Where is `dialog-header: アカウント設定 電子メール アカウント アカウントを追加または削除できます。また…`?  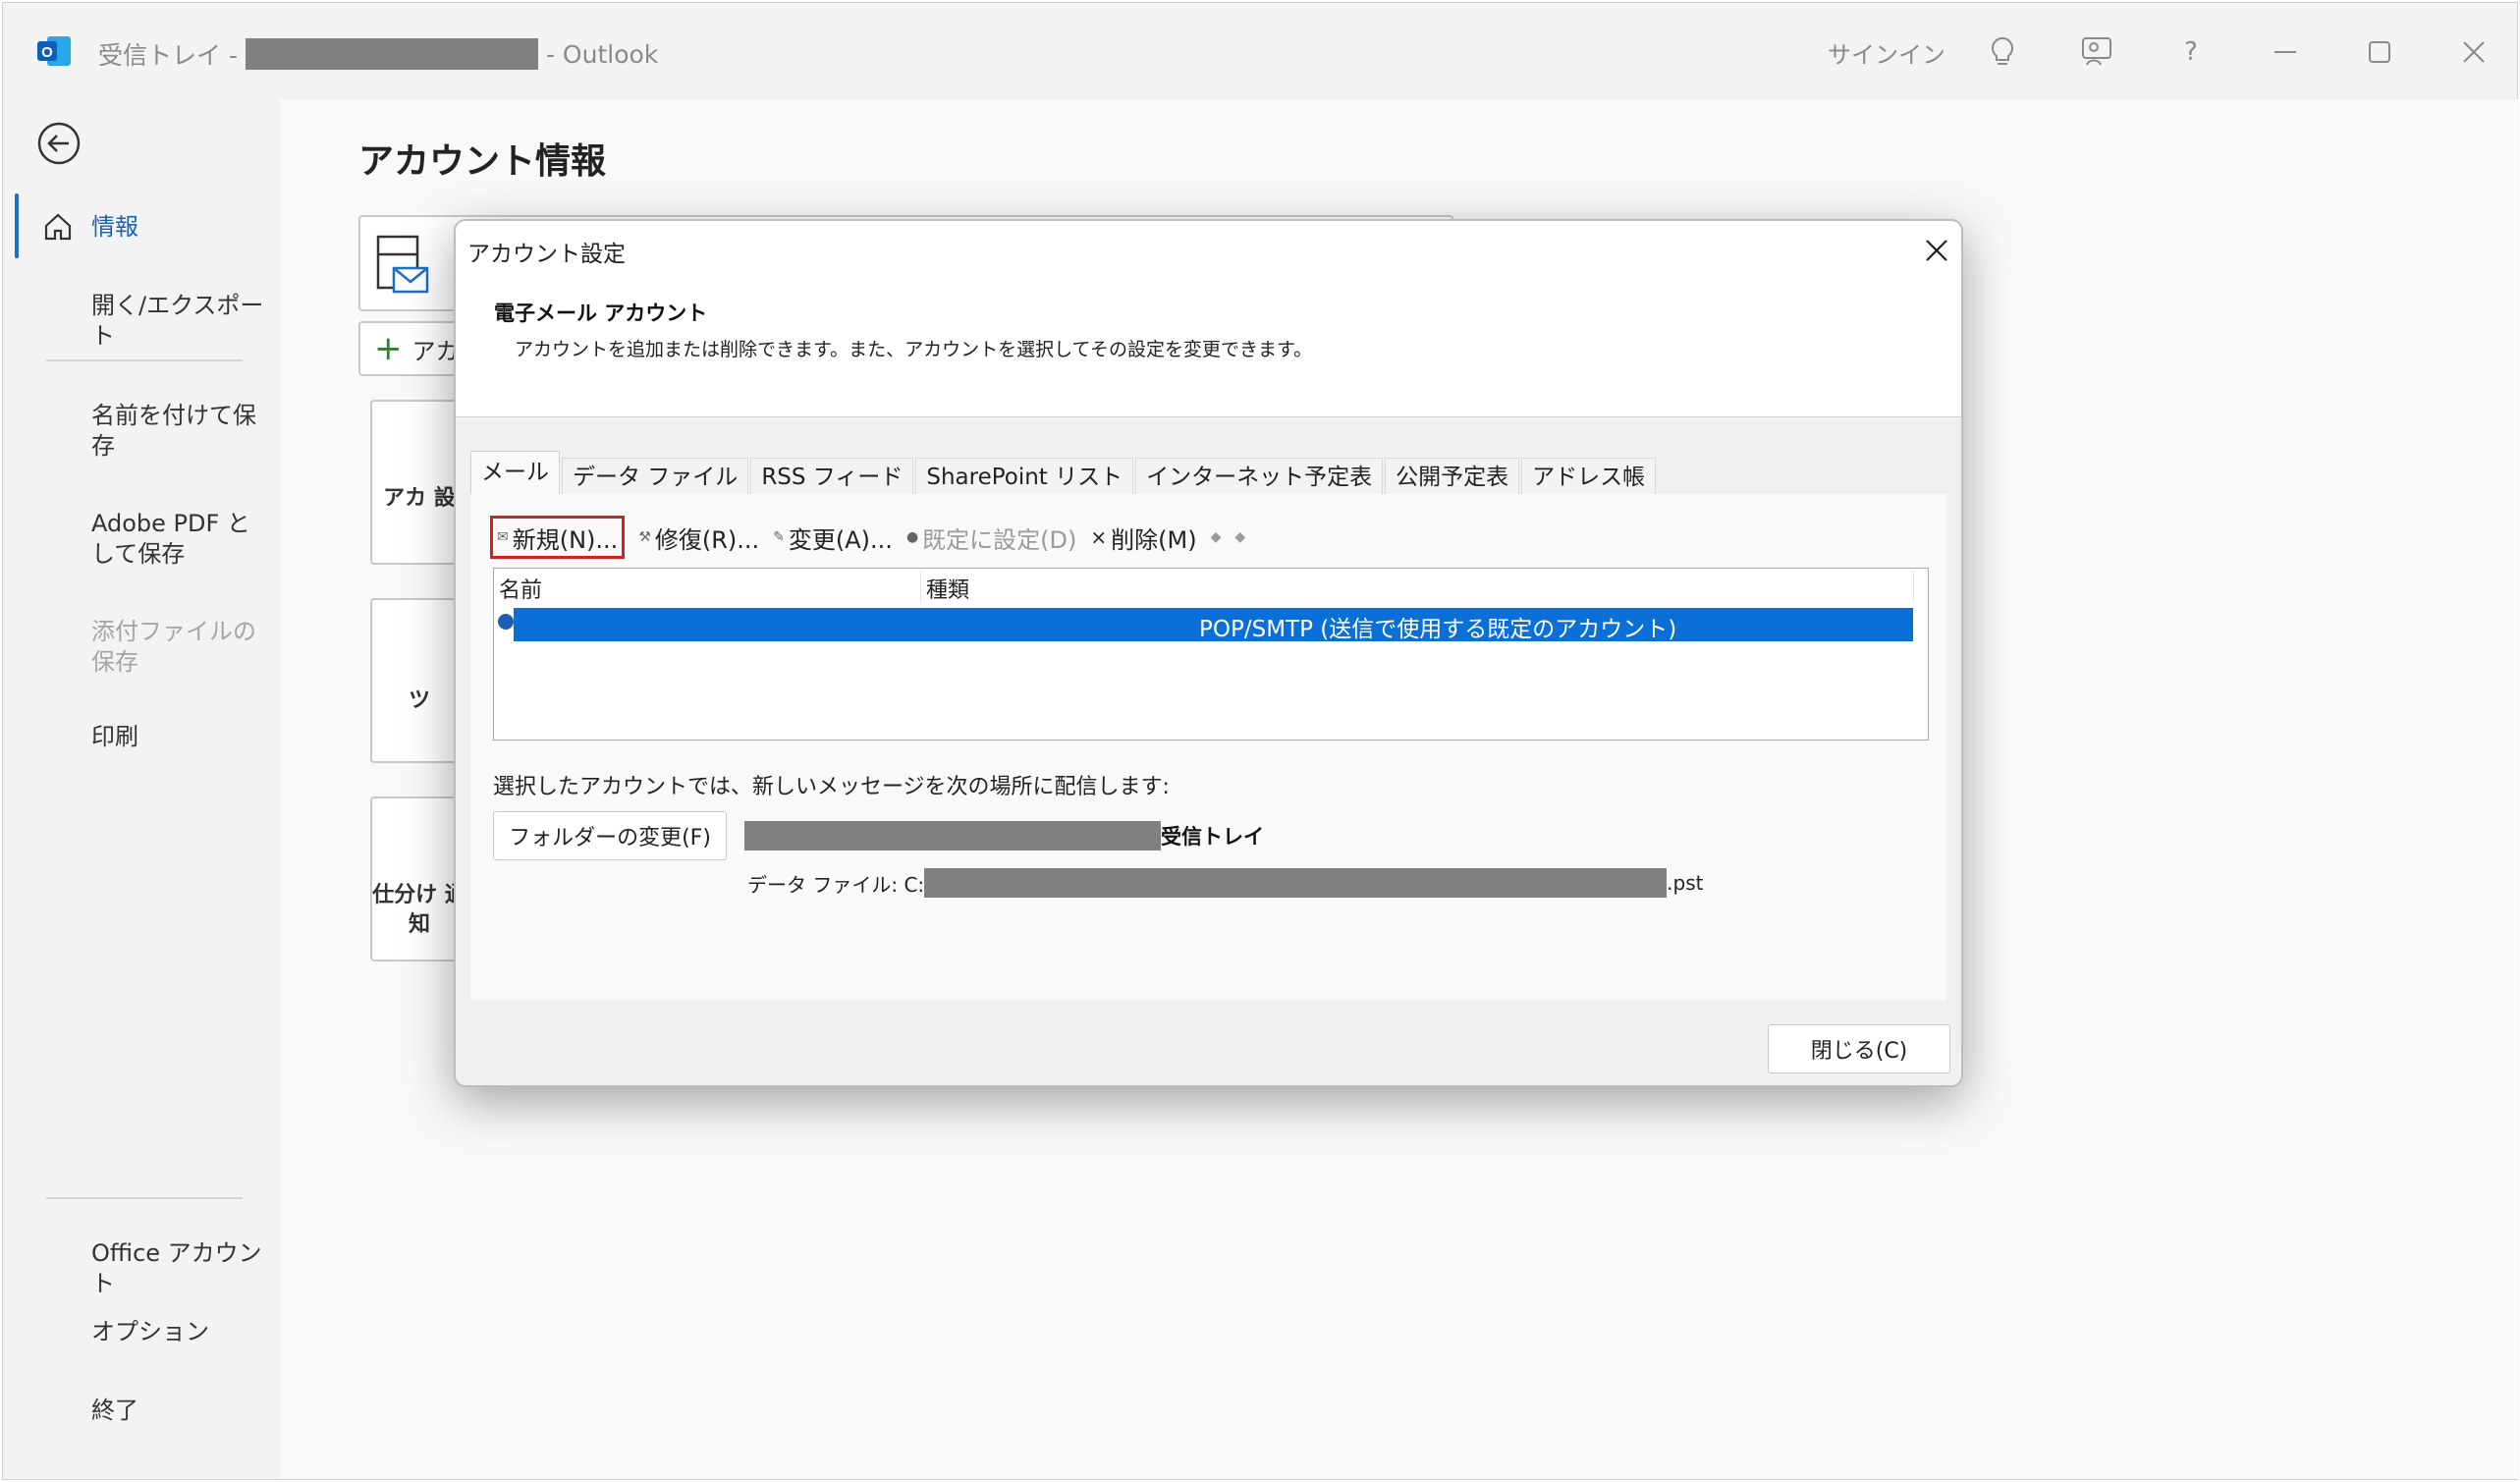 dialog-header: アカウント設定 電子メール アカウント アカウントを追加または削除できます。また… is located at coordinates (1208, 319).